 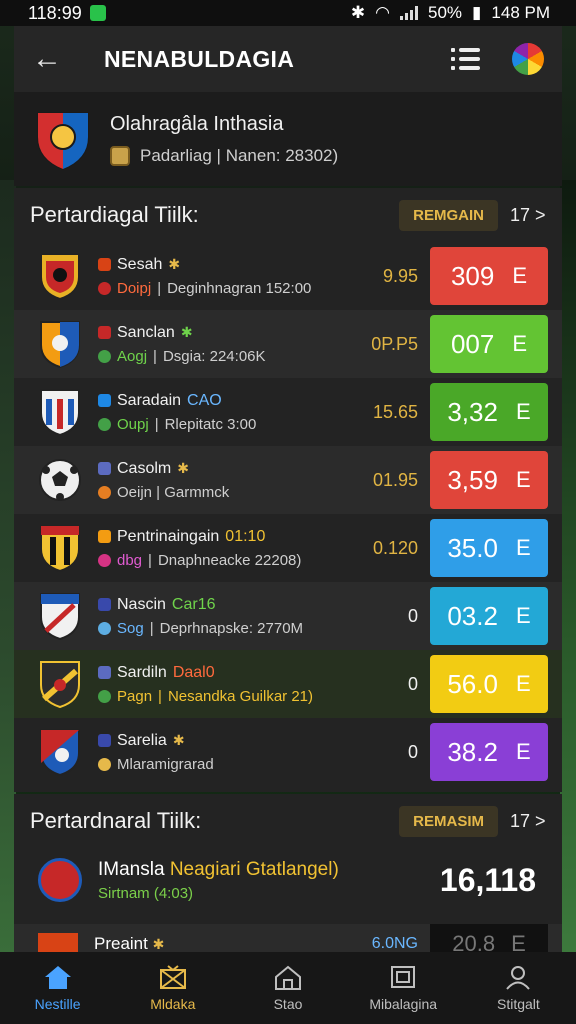 I want to click on house-outline-icon, so click(x=288, y=977).